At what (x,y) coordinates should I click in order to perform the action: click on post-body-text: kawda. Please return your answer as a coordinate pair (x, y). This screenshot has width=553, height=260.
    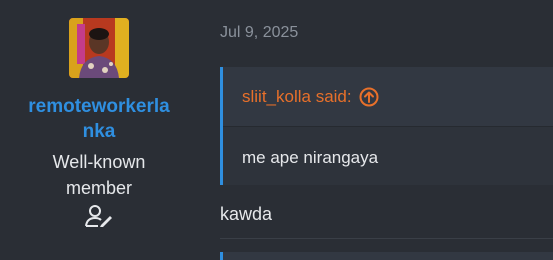
    Looking at the image, I should click on (246, 214).